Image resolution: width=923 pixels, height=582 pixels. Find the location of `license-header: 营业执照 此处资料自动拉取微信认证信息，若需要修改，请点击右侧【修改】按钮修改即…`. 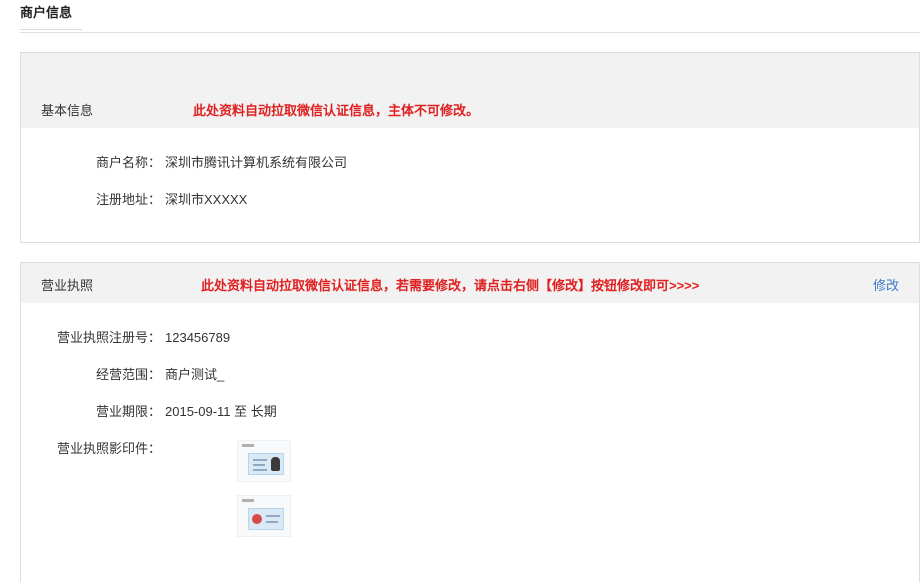

license-header: 营业执照 此处资料自动拉取微信认证信息，若需要修改，请点击右侧【修改】按钮修改即… is located at coordinates (470, 283).